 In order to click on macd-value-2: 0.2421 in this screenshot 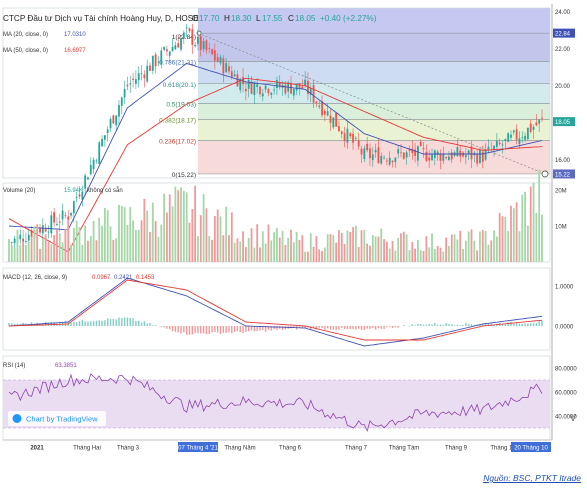, I will do `click(123, 278)`.